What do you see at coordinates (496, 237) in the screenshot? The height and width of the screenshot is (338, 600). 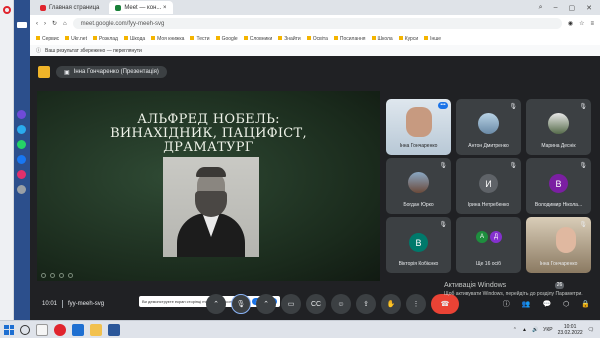 I see `participant-avatar: Д` at bounding box center [496, 237].